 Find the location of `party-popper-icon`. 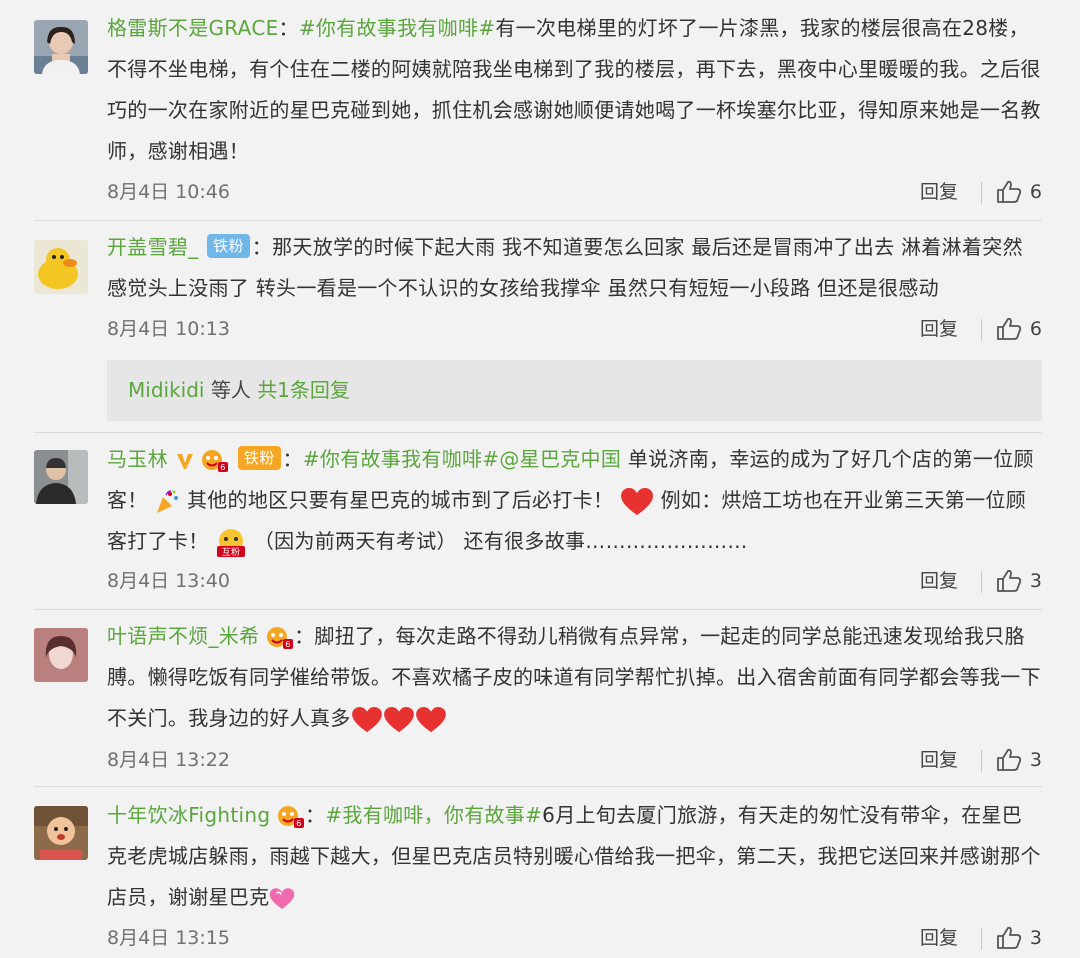

party-popper-icon is located at coordinates (168, 501).